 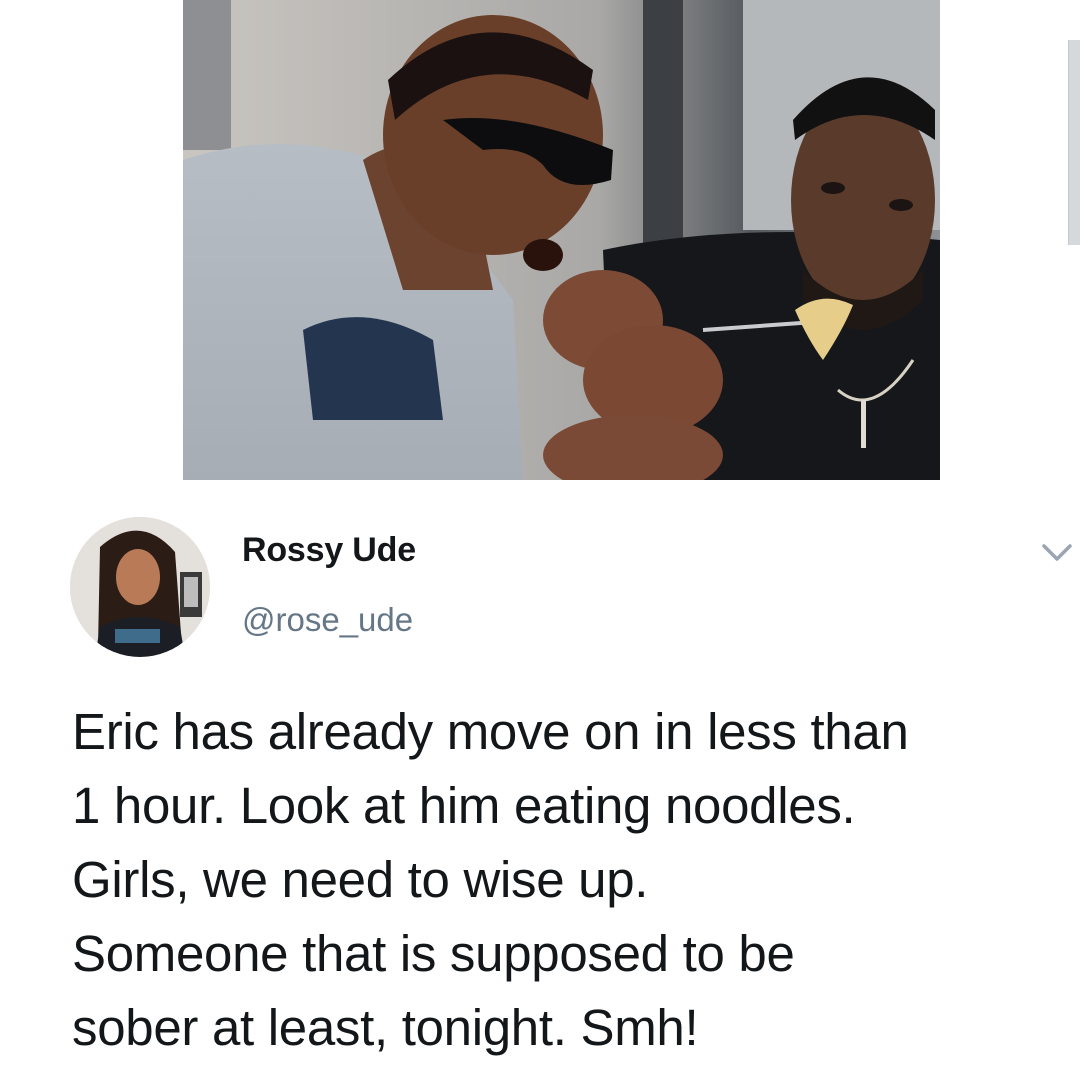 I want to click on tweet-menu-button, so click(x=1057, y=553).